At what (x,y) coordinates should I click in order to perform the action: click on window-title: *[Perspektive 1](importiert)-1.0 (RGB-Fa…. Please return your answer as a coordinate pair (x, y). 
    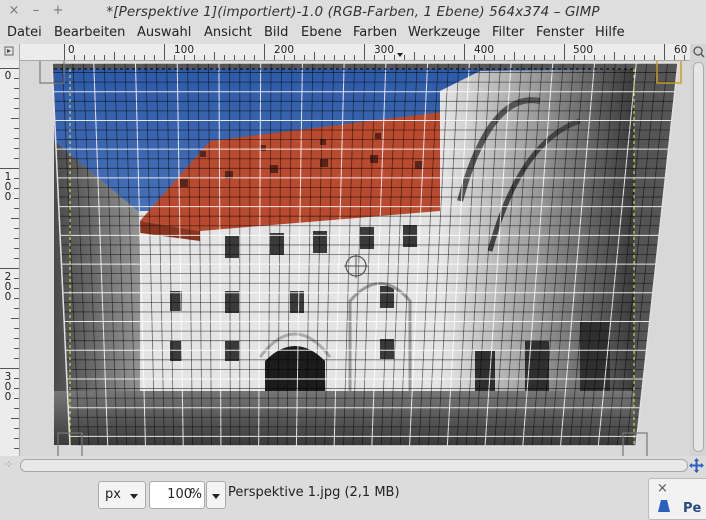
    Looking at the image, I should click on (353, 12).